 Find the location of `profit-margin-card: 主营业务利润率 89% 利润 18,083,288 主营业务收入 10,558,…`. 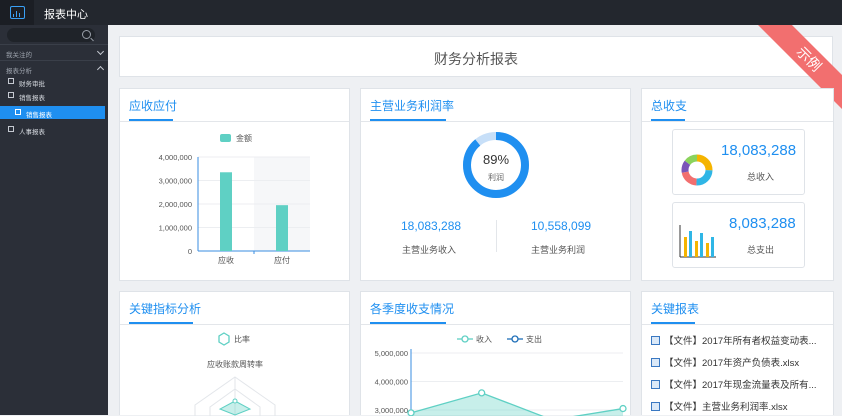

profit-margin-card: 主营业务利润率 89% 利润 18,083,288 主营业务收入 10,558,… is located at coordinates (495, 184).